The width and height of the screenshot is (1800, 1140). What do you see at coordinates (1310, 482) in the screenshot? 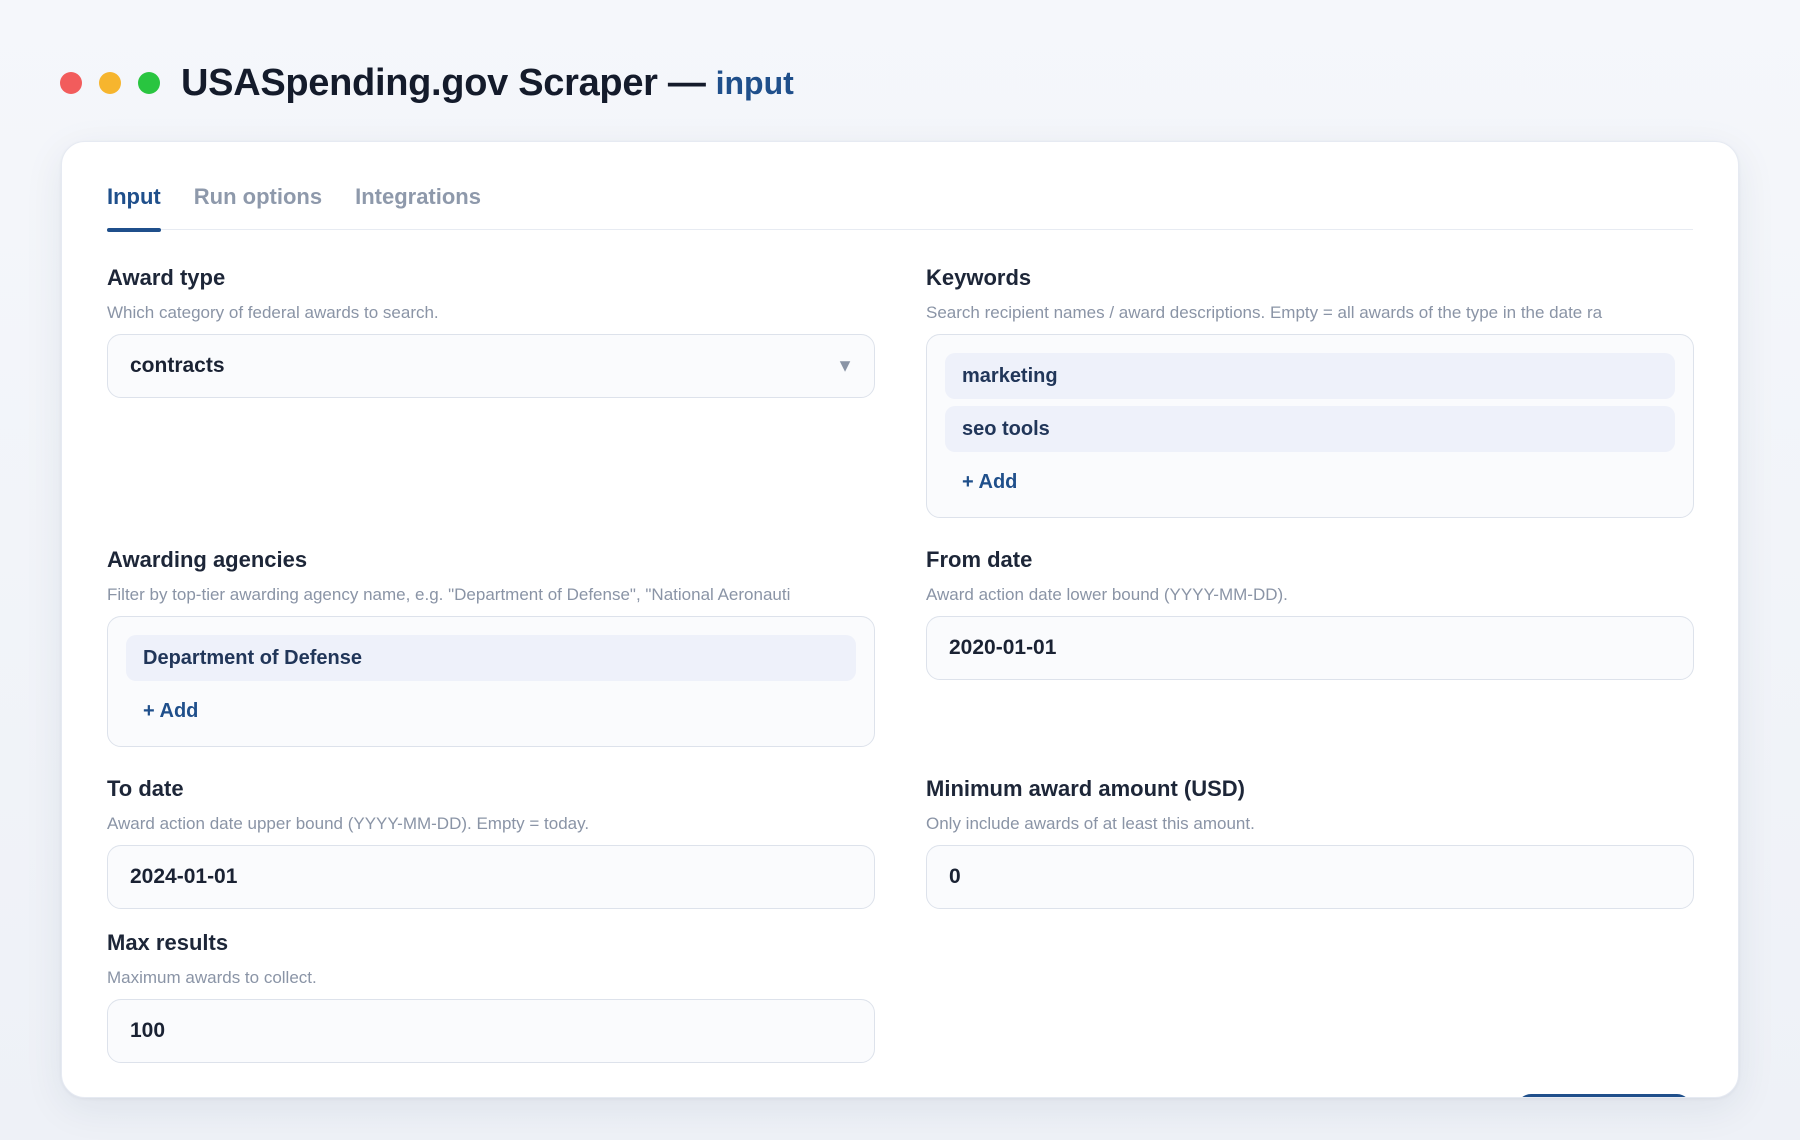
I see `add-keyword-button: + Add` at bounding box center [1310, 482].